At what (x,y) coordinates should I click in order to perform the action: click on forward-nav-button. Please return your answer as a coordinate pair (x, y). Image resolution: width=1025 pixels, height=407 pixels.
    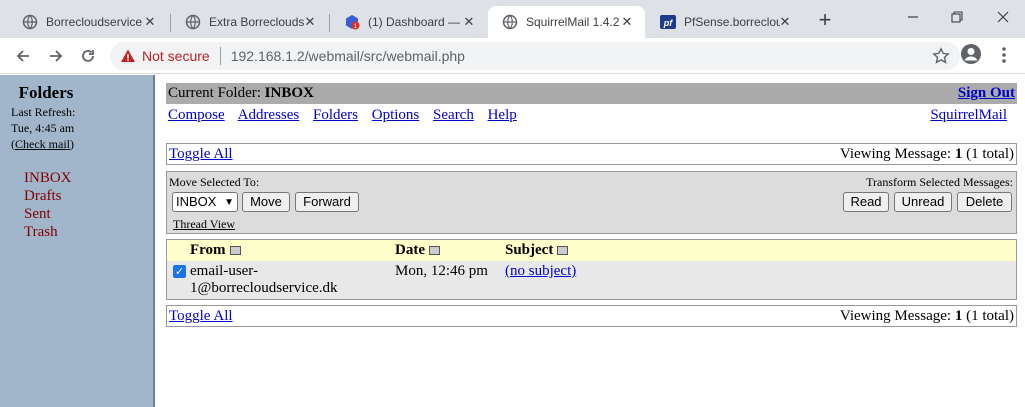
    Looking at the image, I should click on (56, 56).